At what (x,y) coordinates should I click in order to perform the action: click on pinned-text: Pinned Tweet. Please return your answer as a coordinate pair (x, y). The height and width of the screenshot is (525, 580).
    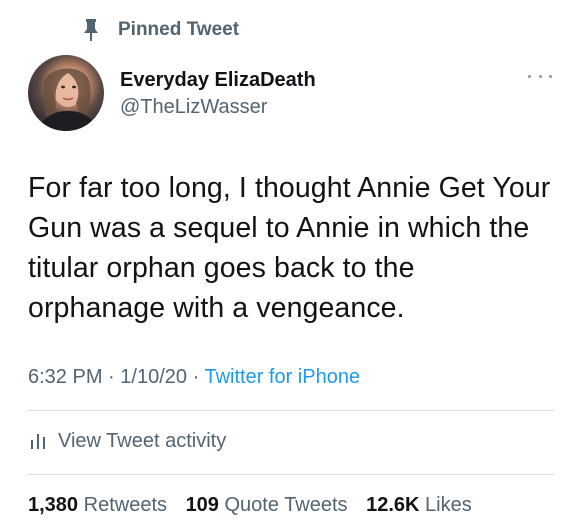
    Looking at the image, I should click on (179, 29).